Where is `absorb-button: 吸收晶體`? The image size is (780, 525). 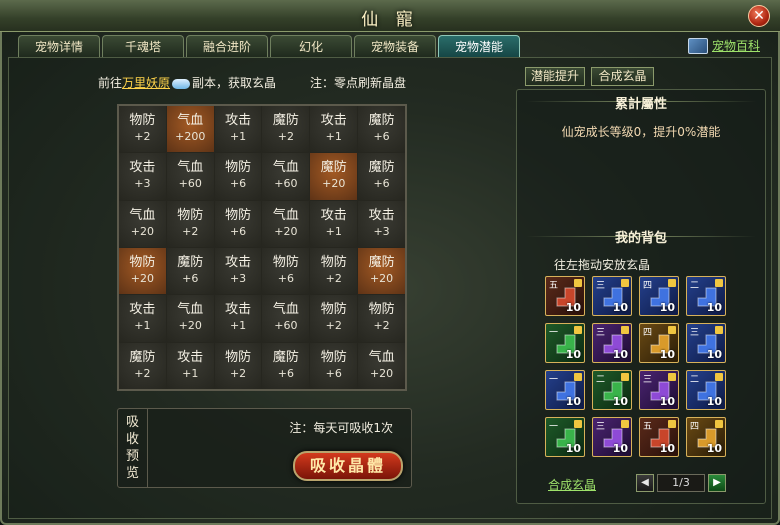
absorb-button: 吸收晶體 is located at coordinates (348, 466).